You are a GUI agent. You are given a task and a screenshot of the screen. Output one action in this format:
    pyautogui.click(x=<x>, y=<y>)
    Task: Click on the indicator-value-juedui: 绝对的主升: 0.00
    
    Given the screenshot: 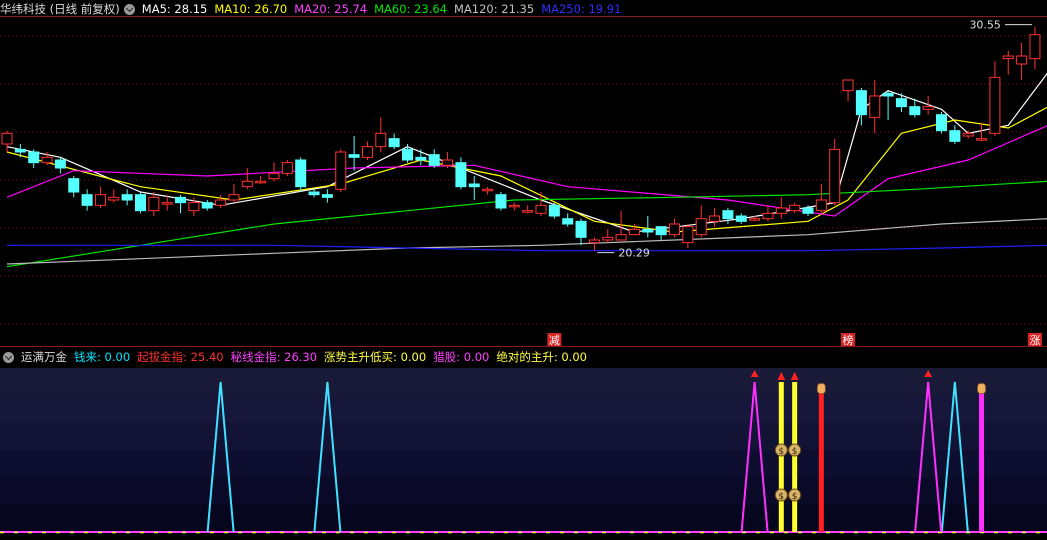 What is the action you would take?
    pyautogui.click(x=541, y=357)
    